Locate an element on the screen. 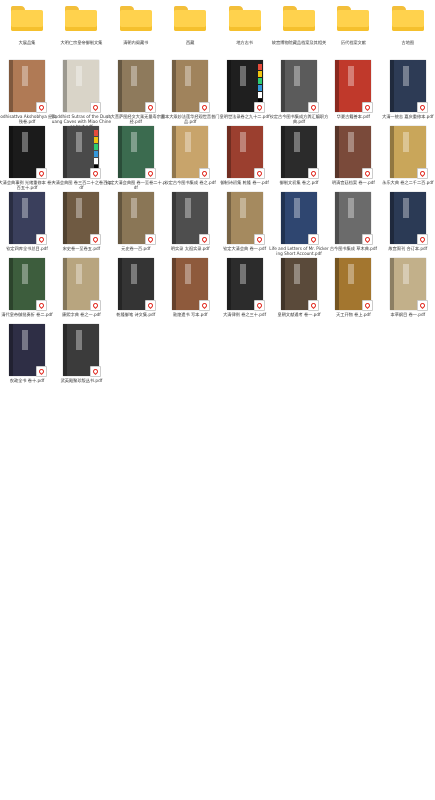 Image resolution: width=435 pixels, height=800 pixels. pdf-file-item: 钦定古今图书集成 卷之.pdf is located at coordinates (190, 157).